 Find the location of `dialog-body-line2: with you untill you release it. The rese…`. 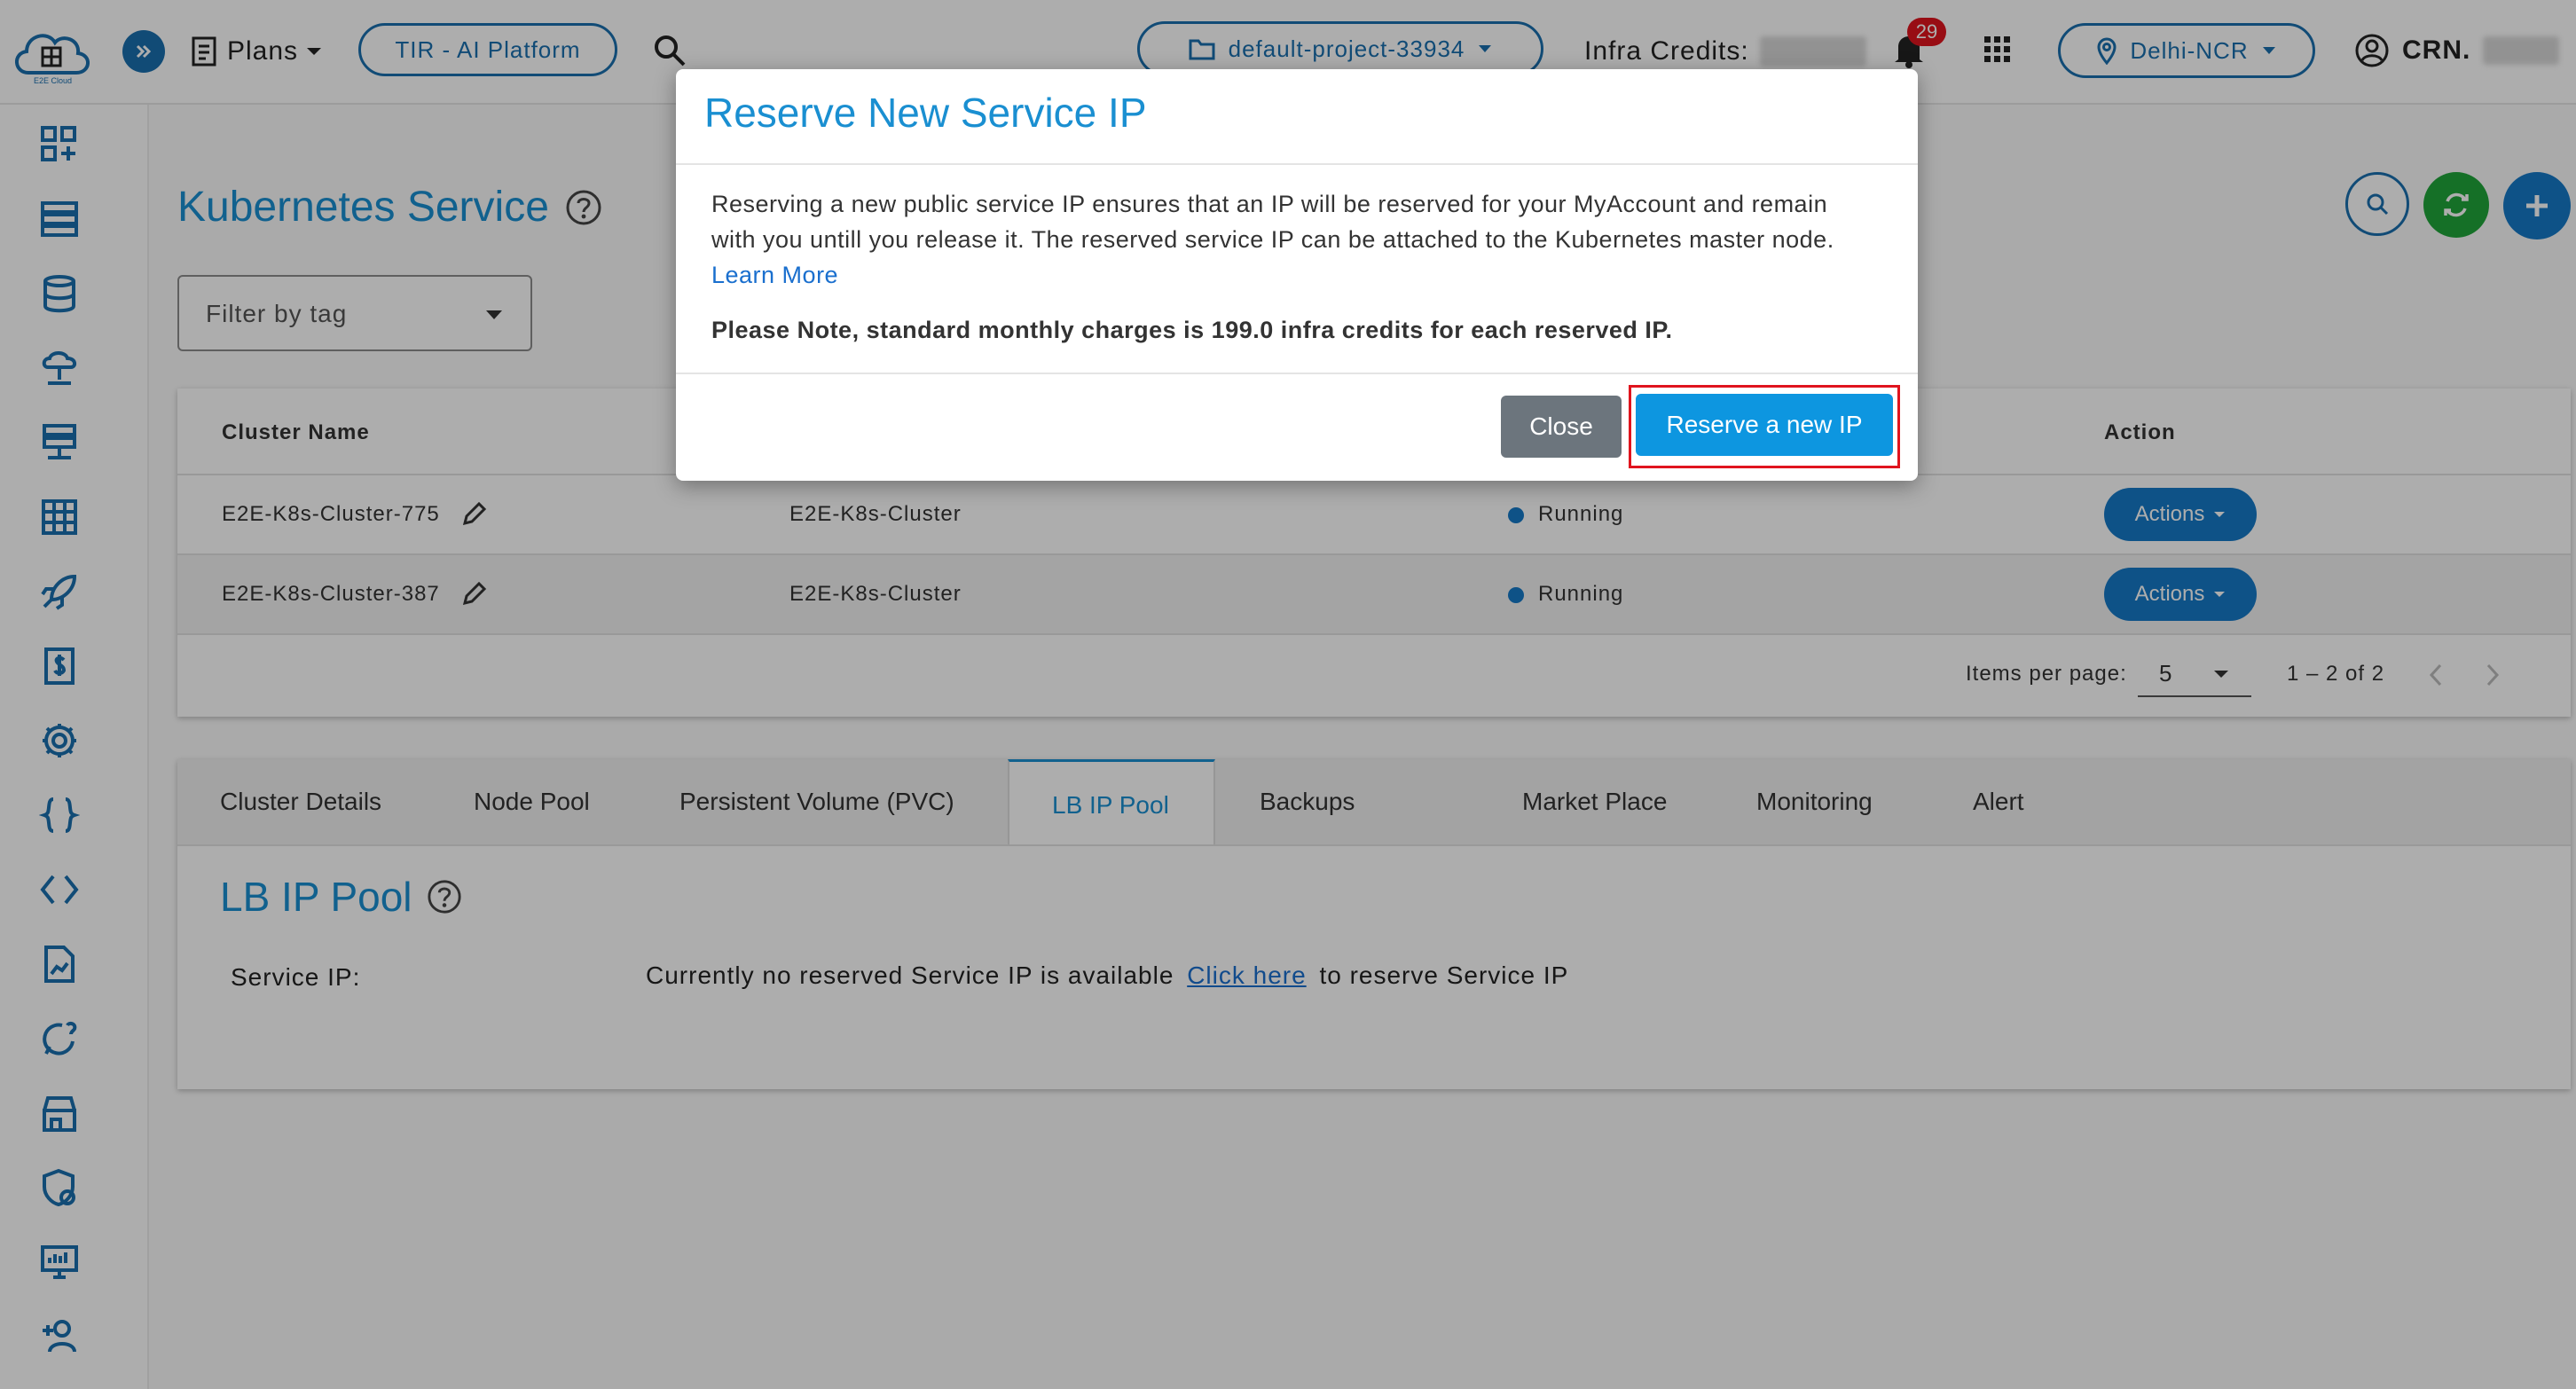

dialog-body-line2: with you untill you release it. The rese… is located at coordinates (1272, 239).